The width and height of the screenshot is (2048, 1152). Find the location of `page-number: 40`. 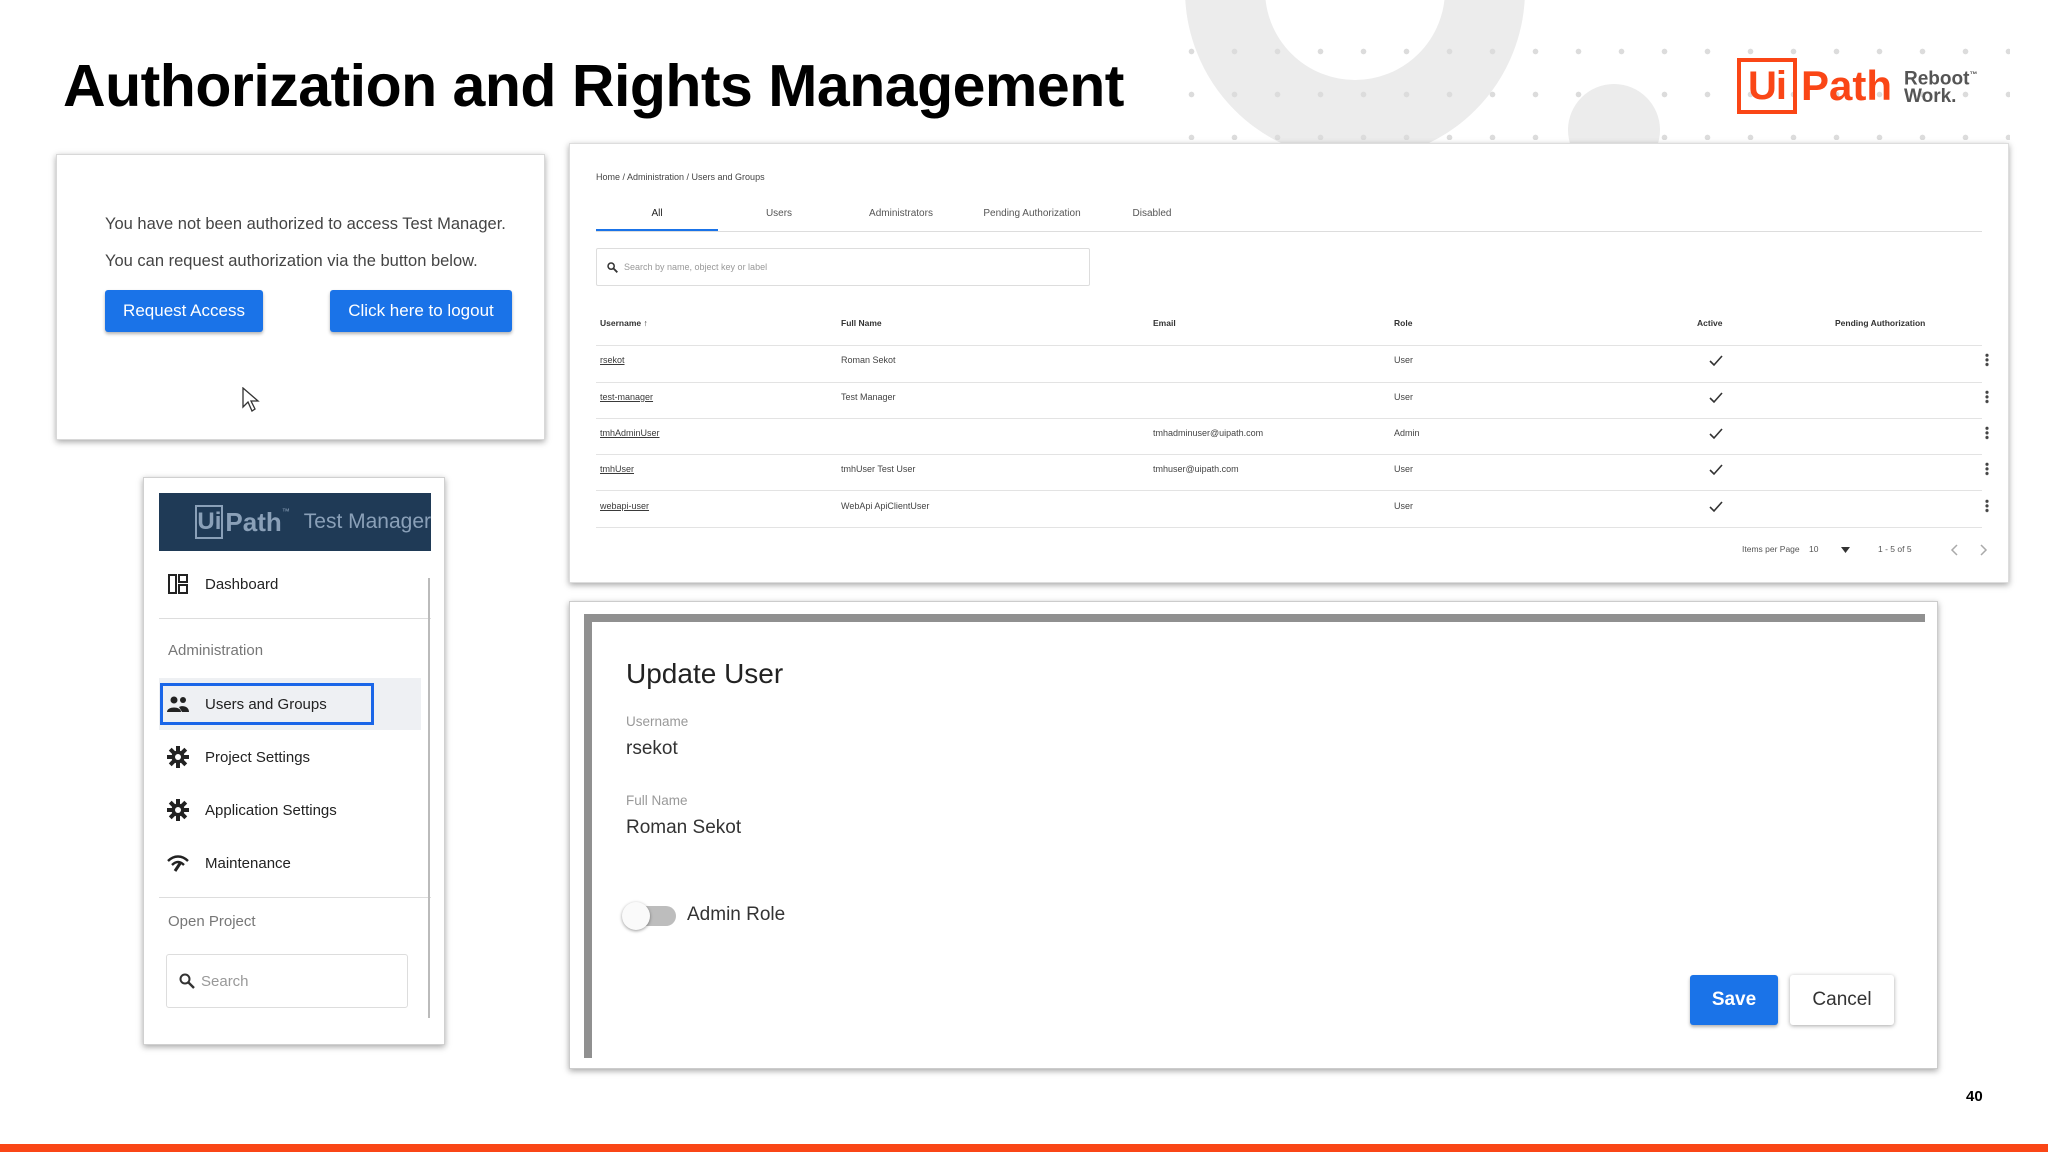

page-number: 40 is located at coordinates (1974, 1096).